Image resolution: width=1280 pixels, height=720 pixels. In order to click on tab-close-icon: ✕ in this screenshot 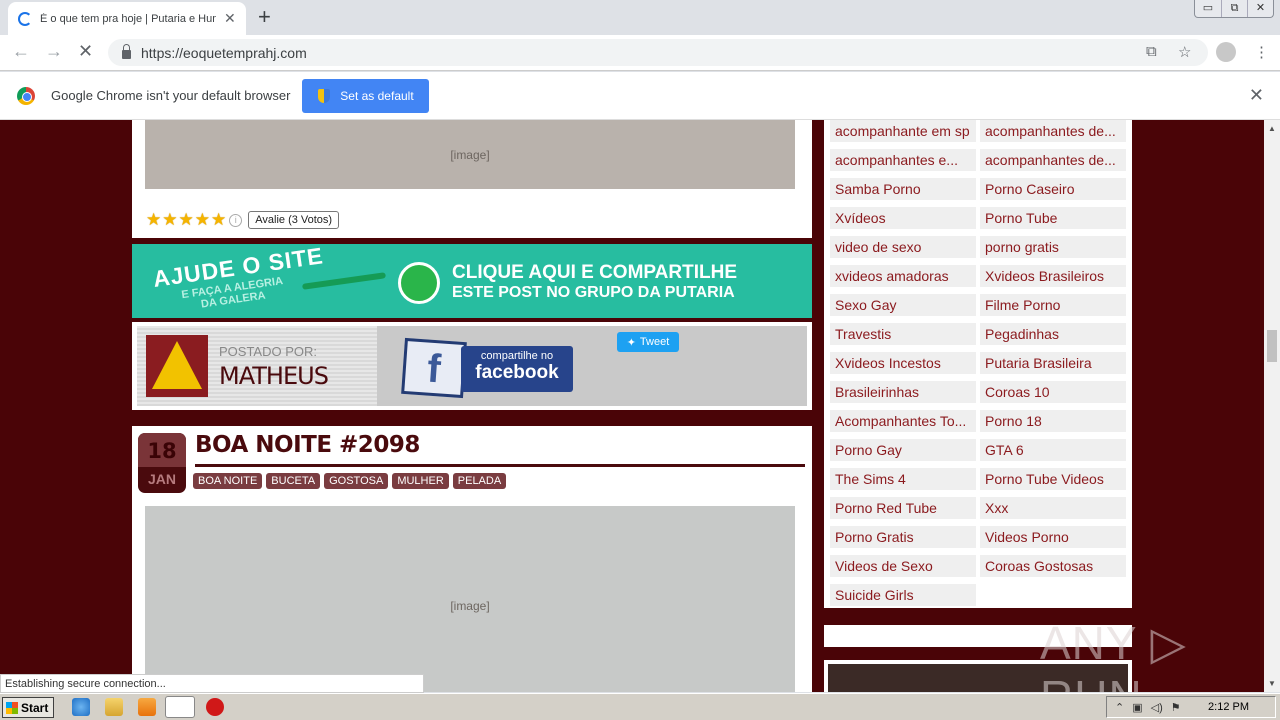, I will do `click(230, 18)`.